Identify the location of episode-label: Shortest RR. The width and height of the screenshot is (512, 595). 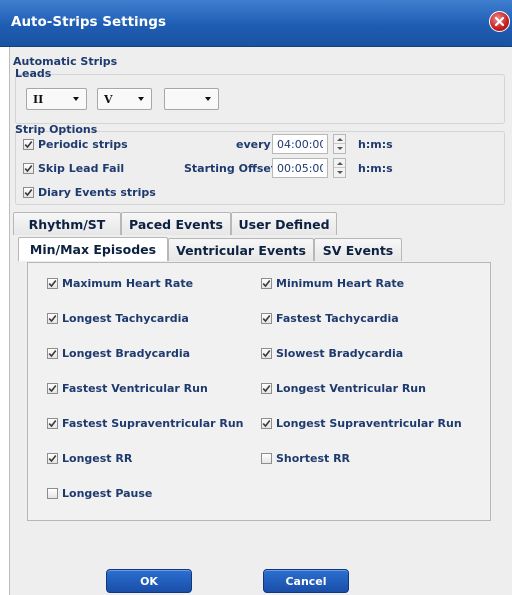
(313, 458).